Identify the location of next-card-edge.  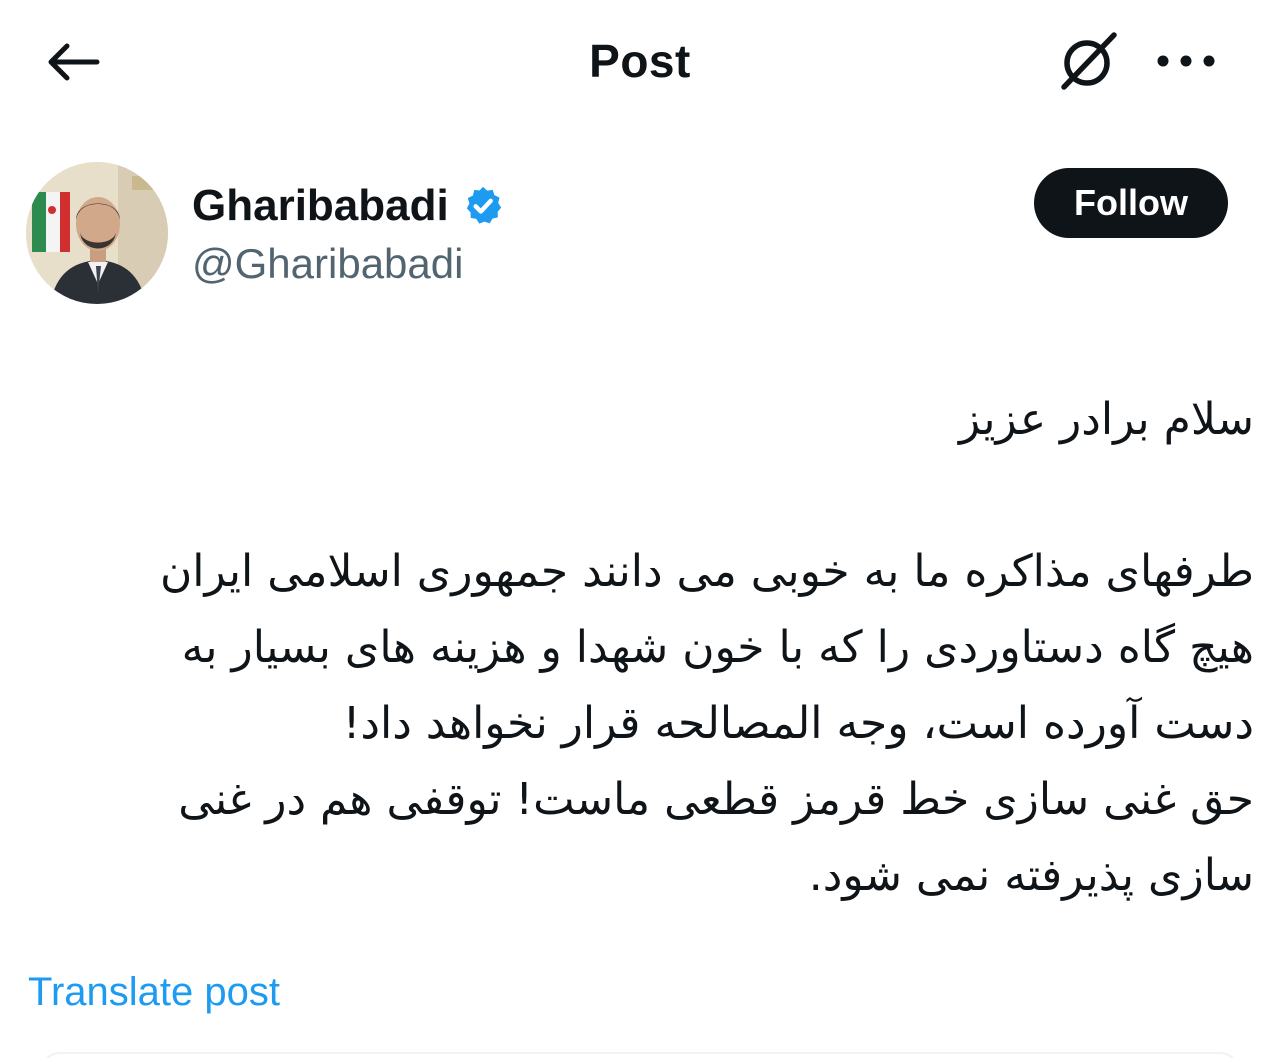
(640, 1055).